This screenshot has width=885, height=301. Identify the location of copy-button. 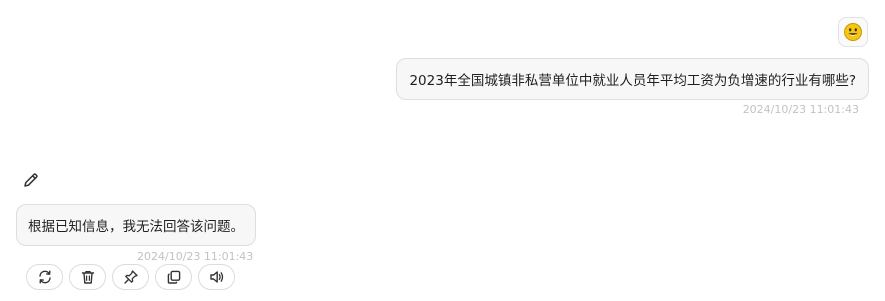
(173, 277).